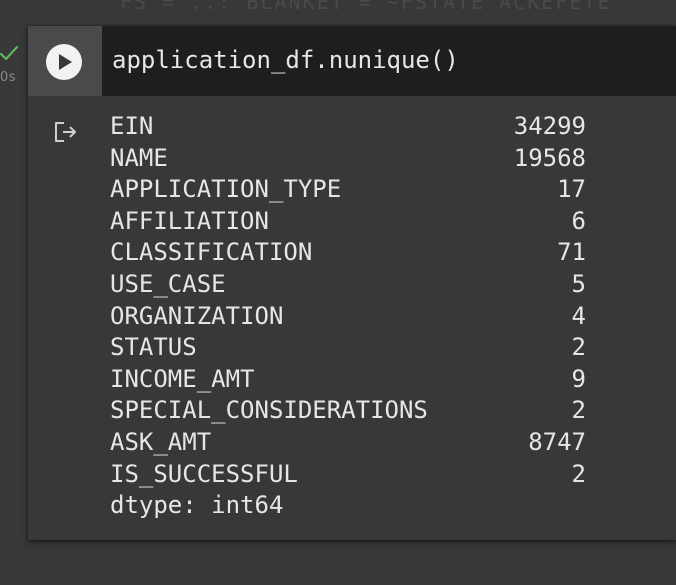  What do you see at coordinates (132, 126) in the screenshot?
I see `column-name: EIN` at bounding box center [132, 126].